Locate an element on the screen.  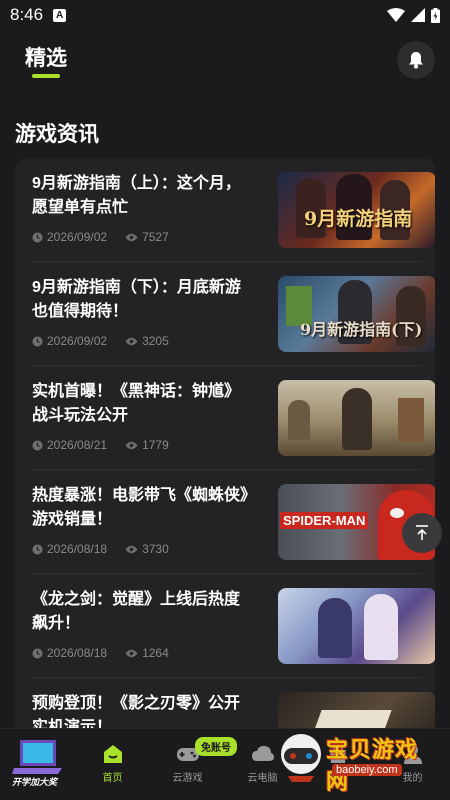
news-meta: 2026/08/18 1264 is located at coordinates (100, 653).